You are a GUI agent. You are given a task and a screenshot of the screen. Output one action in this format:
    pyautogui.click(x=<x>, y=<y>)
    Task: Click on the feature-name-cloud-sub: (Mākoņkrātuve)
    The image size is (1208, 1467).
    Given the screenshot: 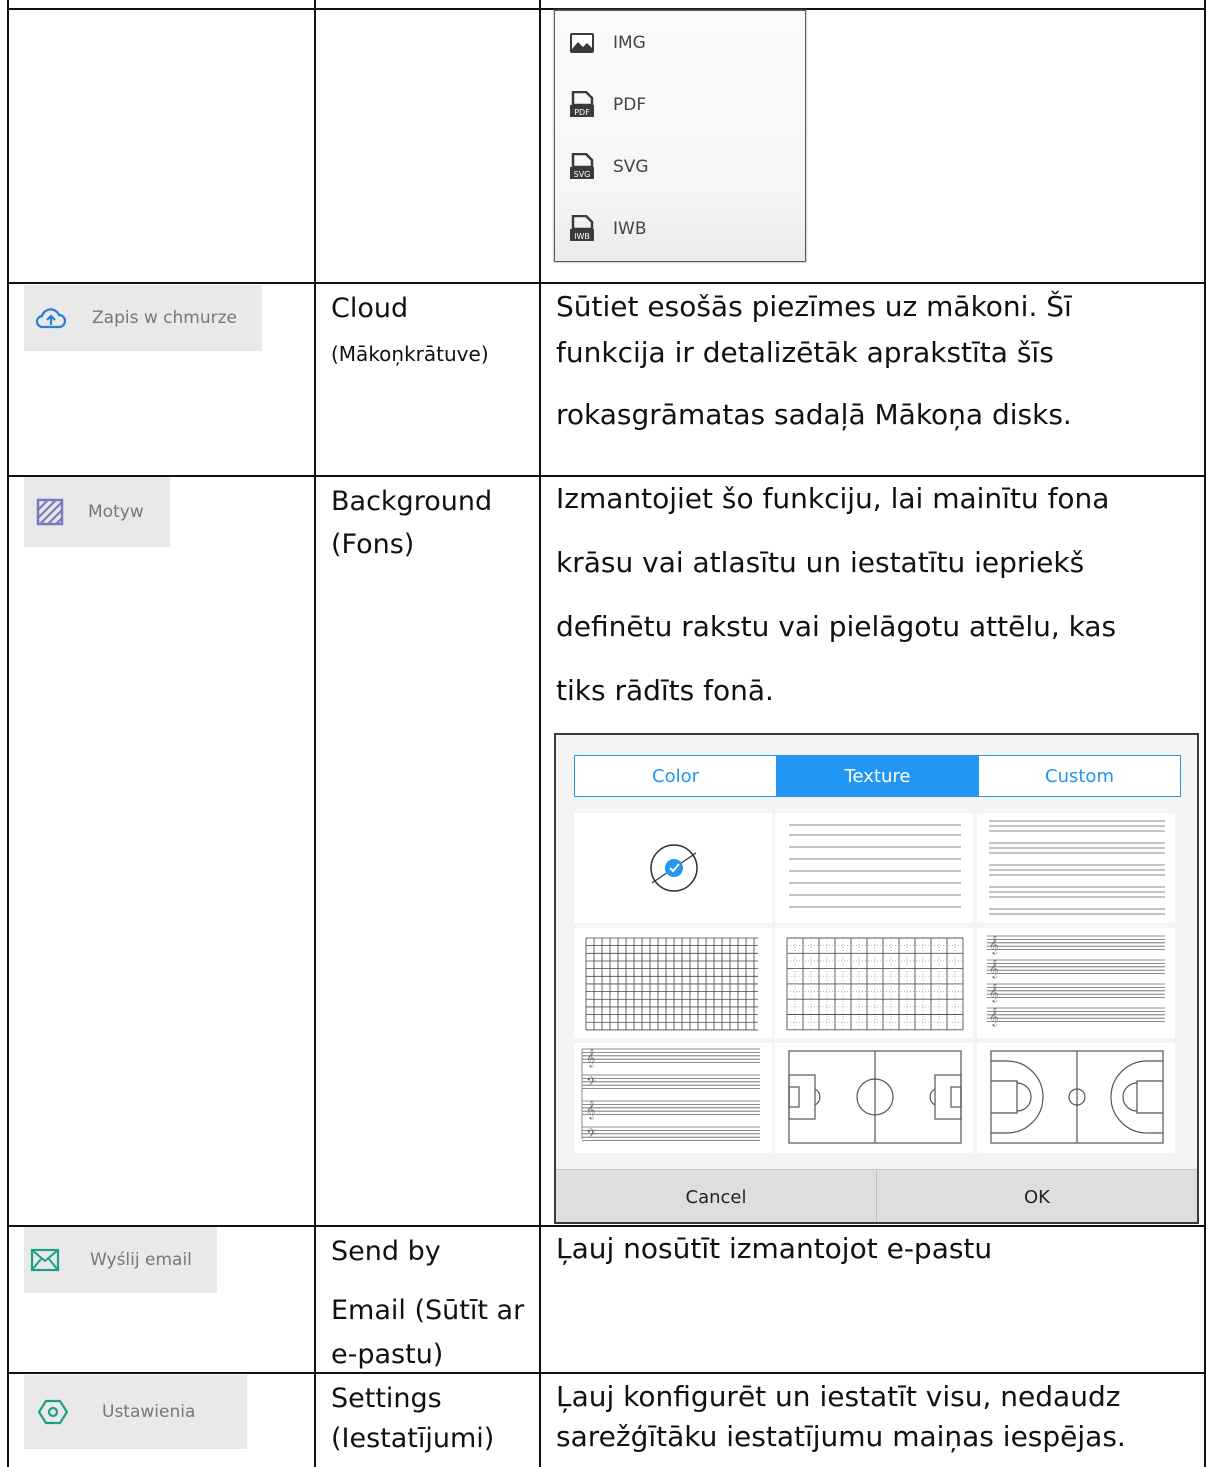 What is the action you would take?
    pyautogui.click(x=410, y=354)
    